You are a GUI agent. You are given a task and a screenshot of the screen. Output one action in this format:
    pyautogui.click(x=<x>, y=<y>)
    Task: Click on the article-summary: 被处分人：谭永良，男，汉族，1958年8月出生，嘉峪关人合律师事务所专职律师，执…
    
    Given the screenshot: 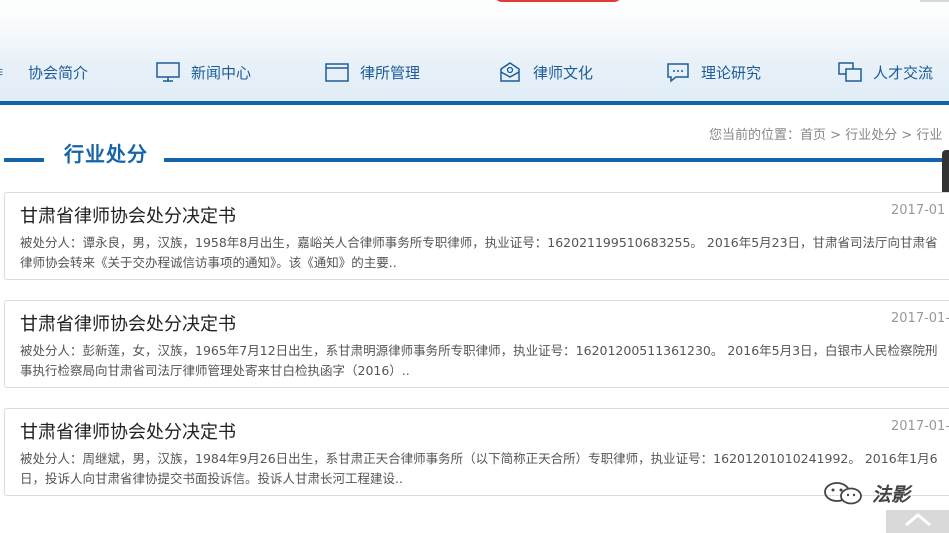 What is the action you would take?
    pyautogui.click(x=479, y=252)
    